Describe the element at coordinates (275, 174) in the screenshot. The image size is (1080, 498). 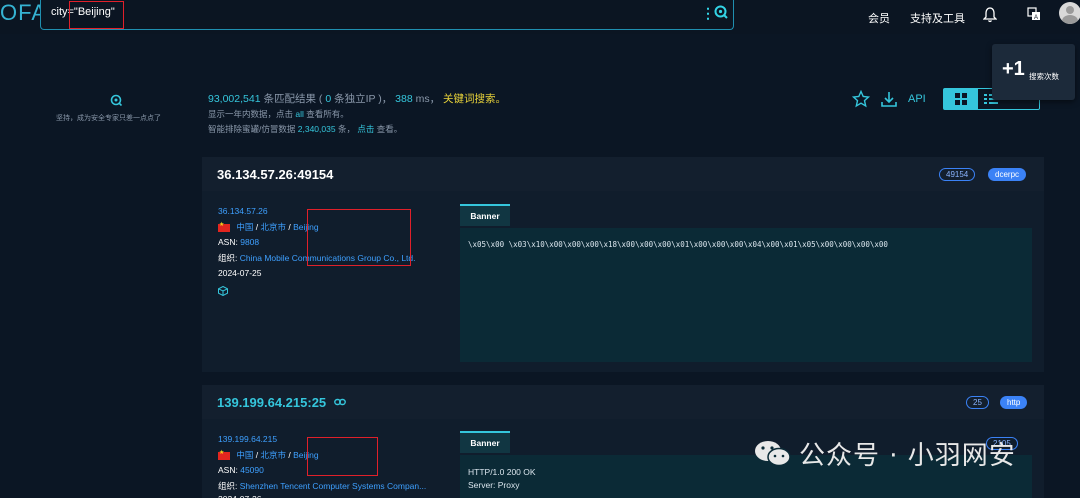
I see `result-host: 36.134.57.26:49154` at that location.